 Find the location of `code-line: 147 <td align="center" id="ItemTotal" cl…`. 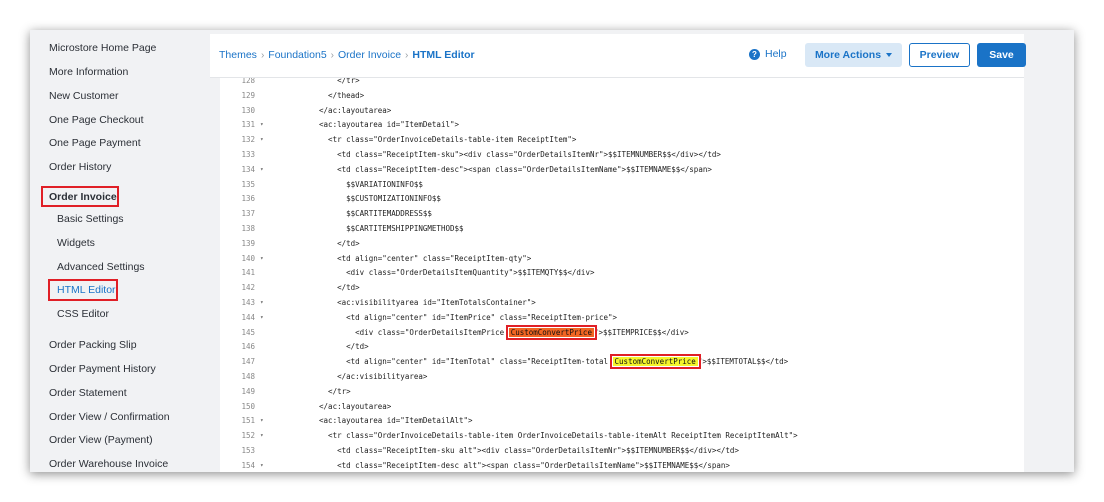

code-line: 147 <td align="center" id="ItemTotal" cl… is located at coordinates (622, 362).